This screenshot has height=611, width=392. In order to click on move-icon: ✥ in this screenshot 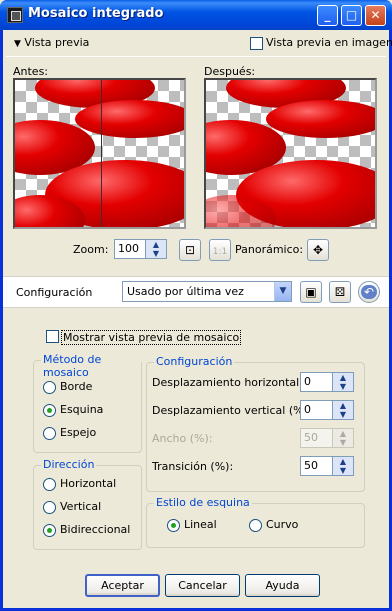, I will do `click(318, 250)`.